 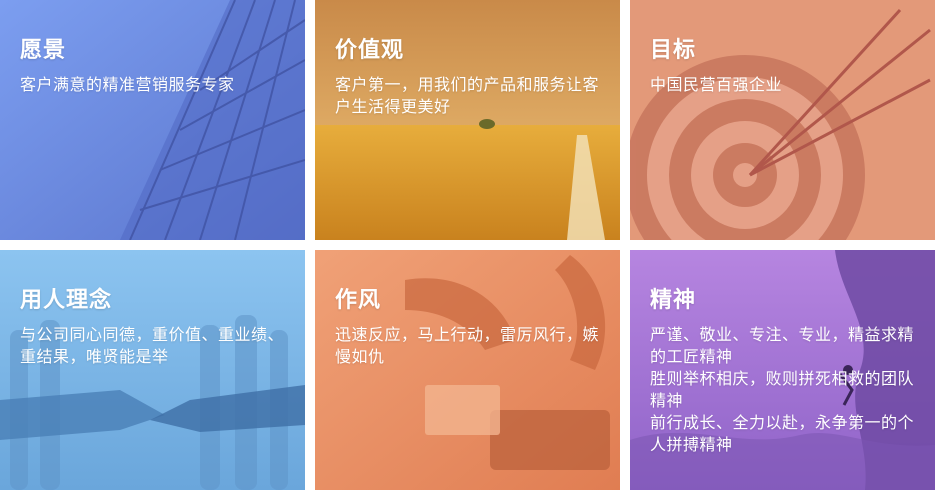 I want to click on card-title: 精神, so click(x=673, y=300).